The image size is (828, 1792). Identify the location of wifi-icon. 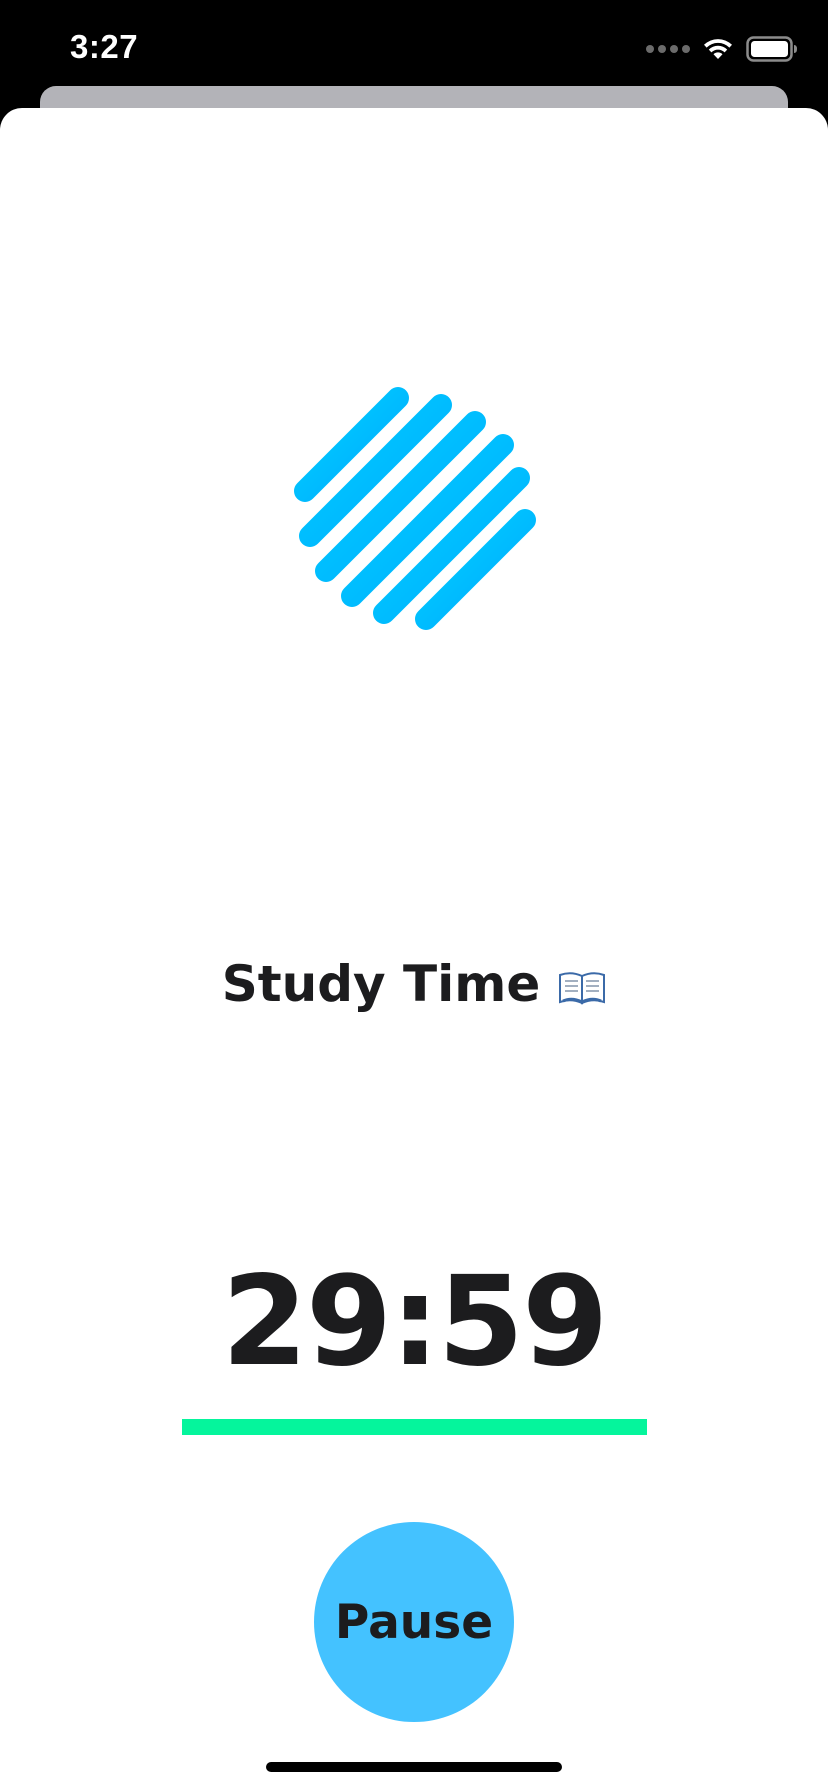
(718, 49).